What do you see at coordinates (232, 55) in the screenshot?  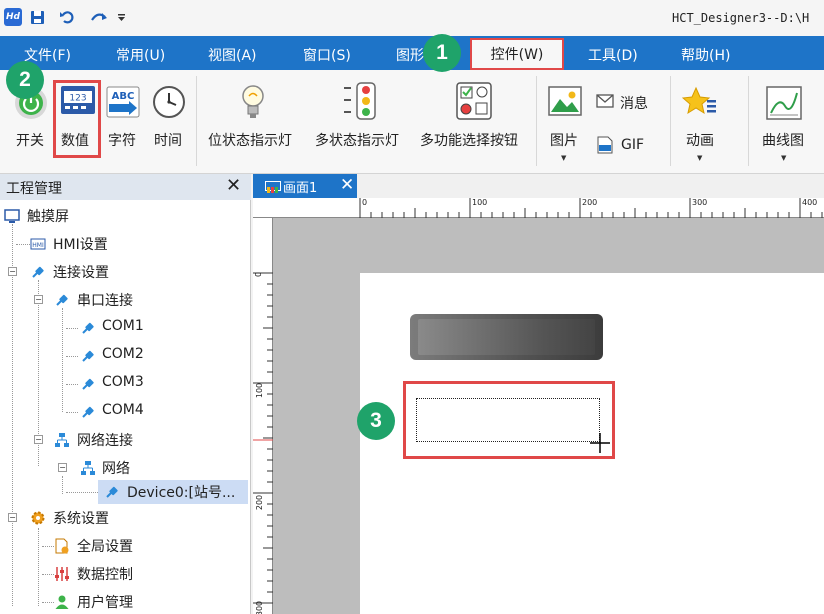 I see `menu-view: 视图(A)` at bounding box center [232, 55].